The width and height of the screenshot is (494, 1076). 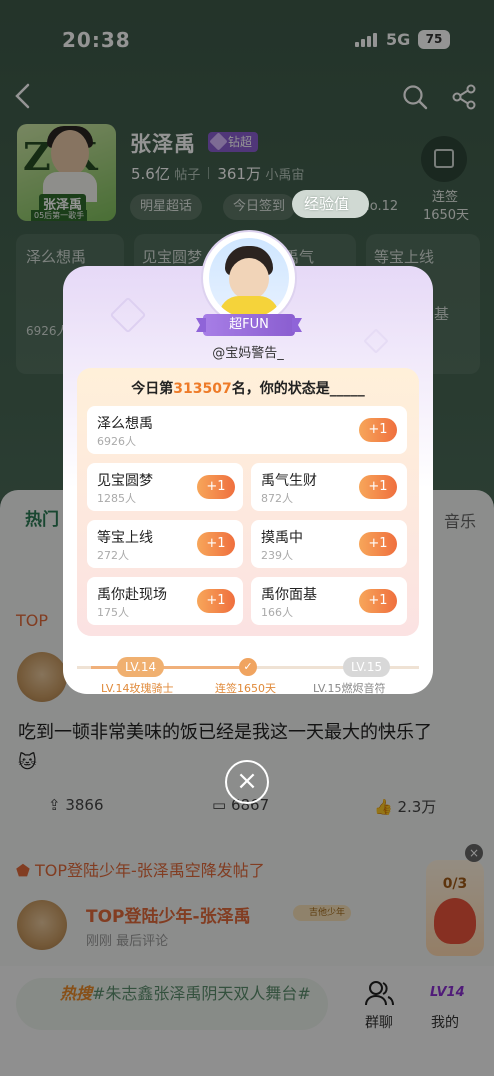 What do you see at coordinates (248, 667) in the screenshot?
I see `check-icon: ✓` at bounding box center [248, 667].